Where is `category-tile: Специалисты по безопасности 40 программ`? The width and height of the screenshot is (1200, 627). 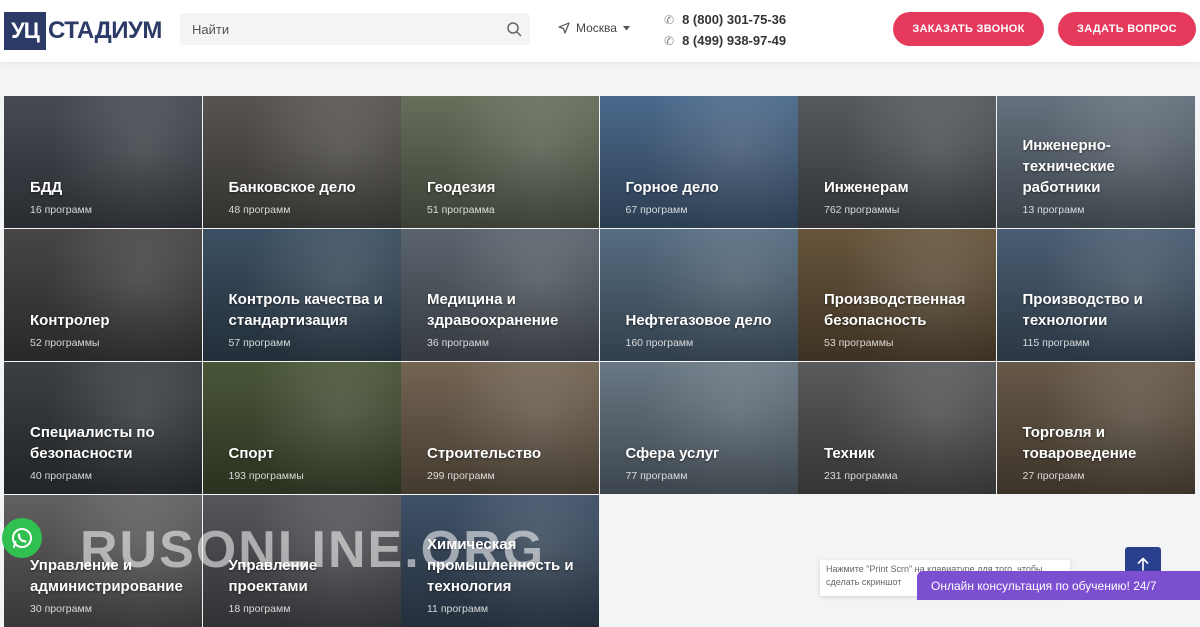 category-tile: Специалисты по безопасности 40 программ is located at coordinates (103, 428).